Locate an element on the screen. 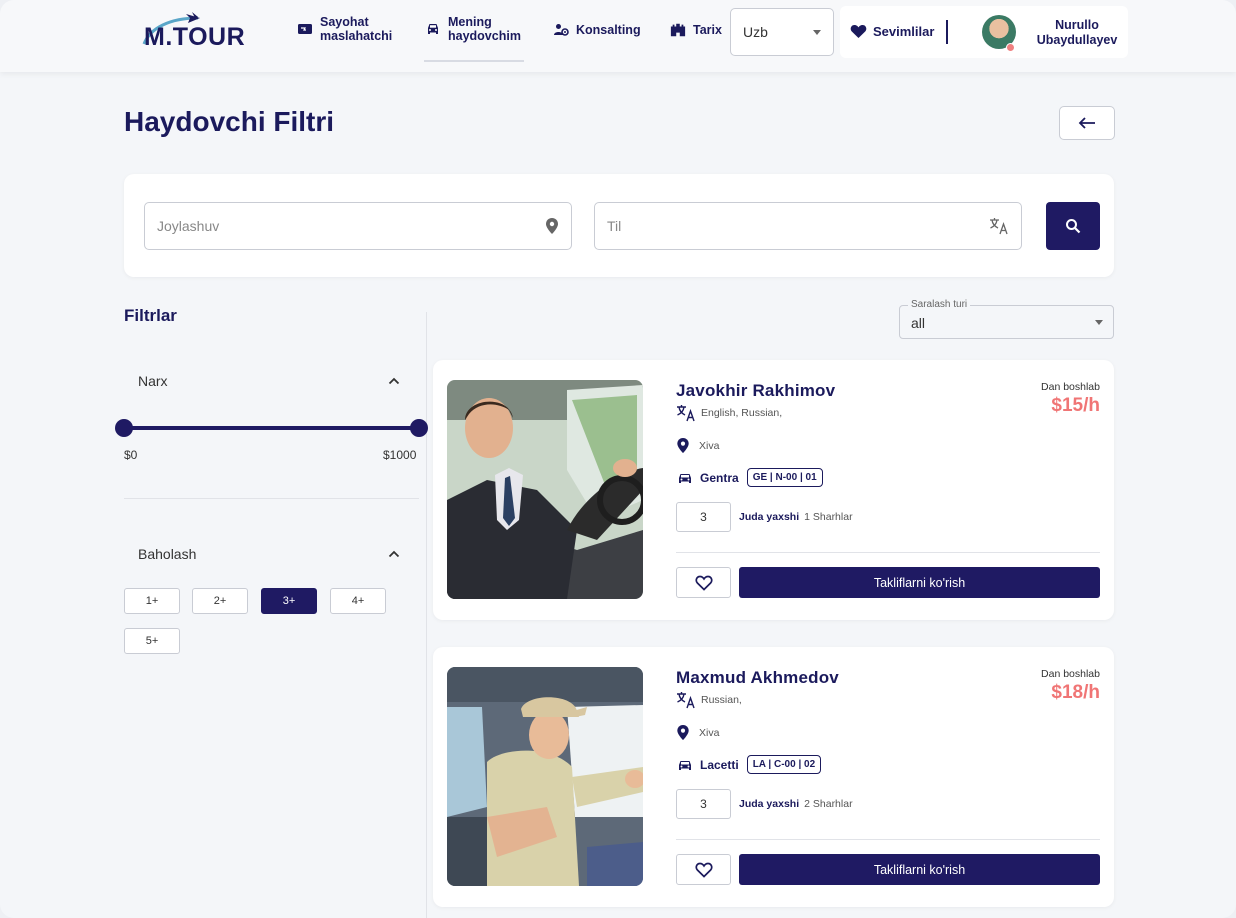 Image resolution: width=1236 pixels, height=918 pixels. nav-travel-advisor: Sayohat maslahatchi is located at coordinates (344, 29).